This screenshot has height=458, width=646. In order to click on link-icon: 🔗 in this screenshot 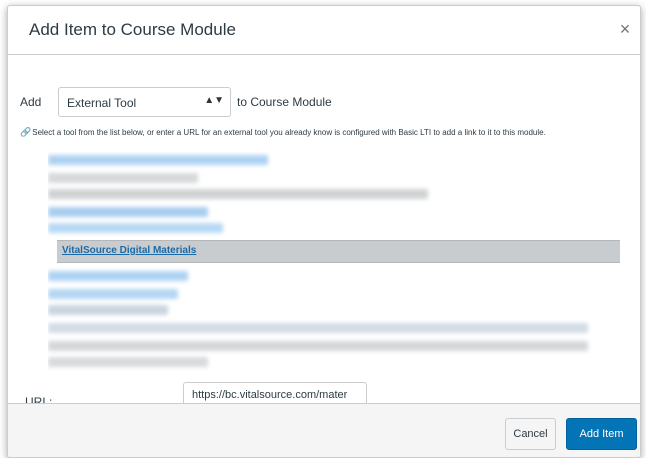, I will do `click(26, 132)`.